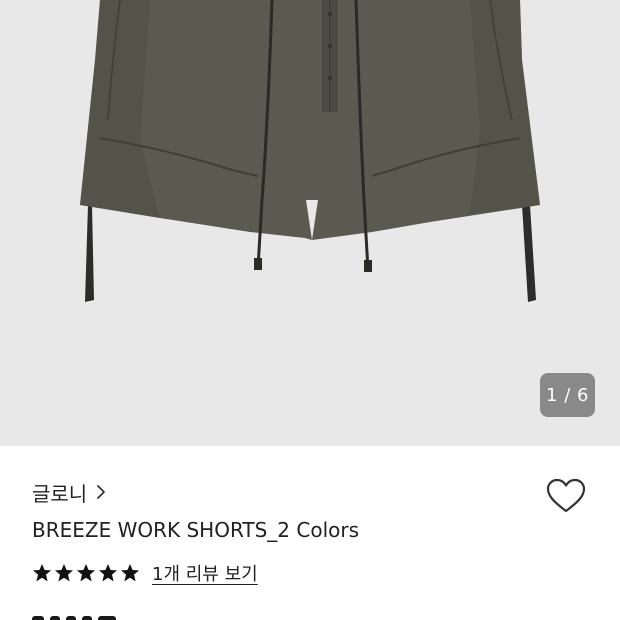 Image resolution: width=620 pixels, height=620 pixels. What do you see at coordinates (505, 107) in the screenshot?
I see `shorts-right-shade` at bounding box center [505, 107].